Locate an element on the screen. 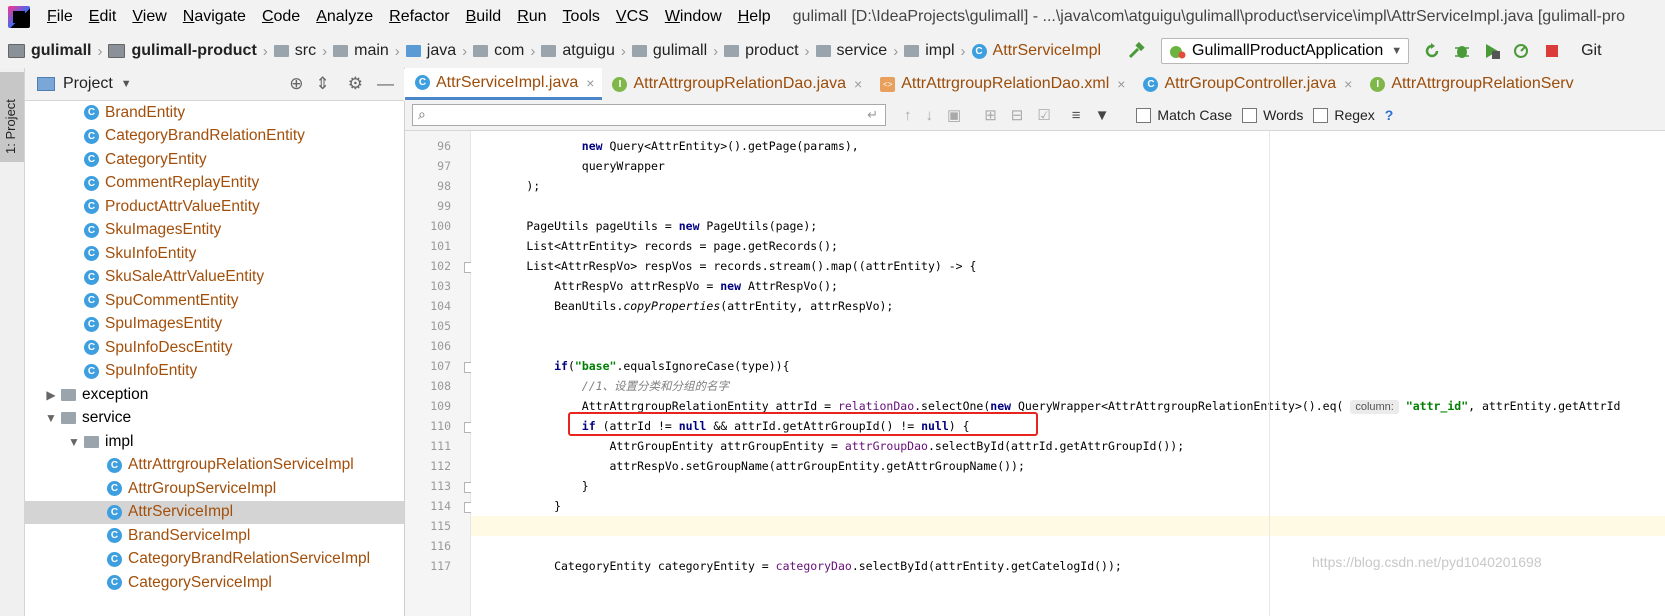 The image size is (1665, 616). debug-icon is located at coordinates (1462, 51).